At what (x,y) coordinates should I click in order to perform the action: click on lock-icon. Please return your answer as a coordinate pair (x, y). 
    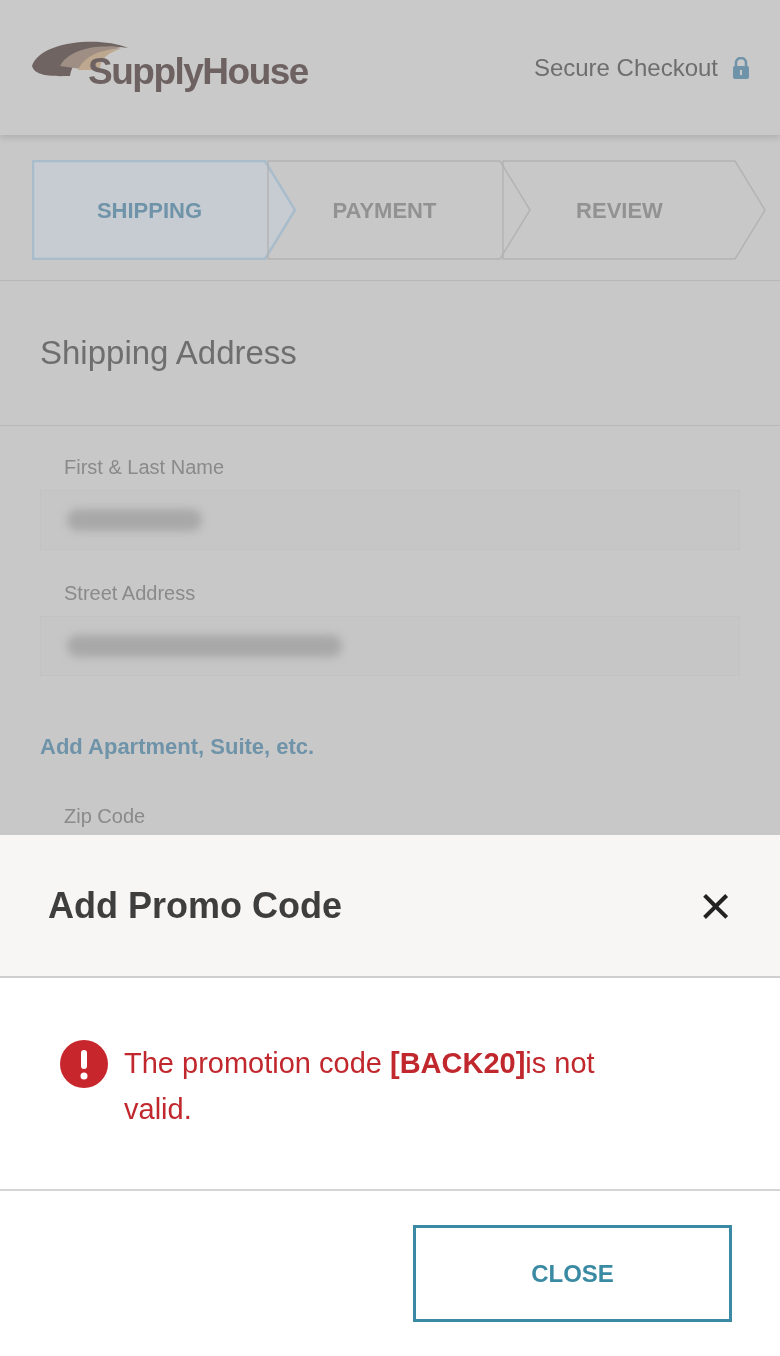
    Looking at the image, I should click on (741, 67).